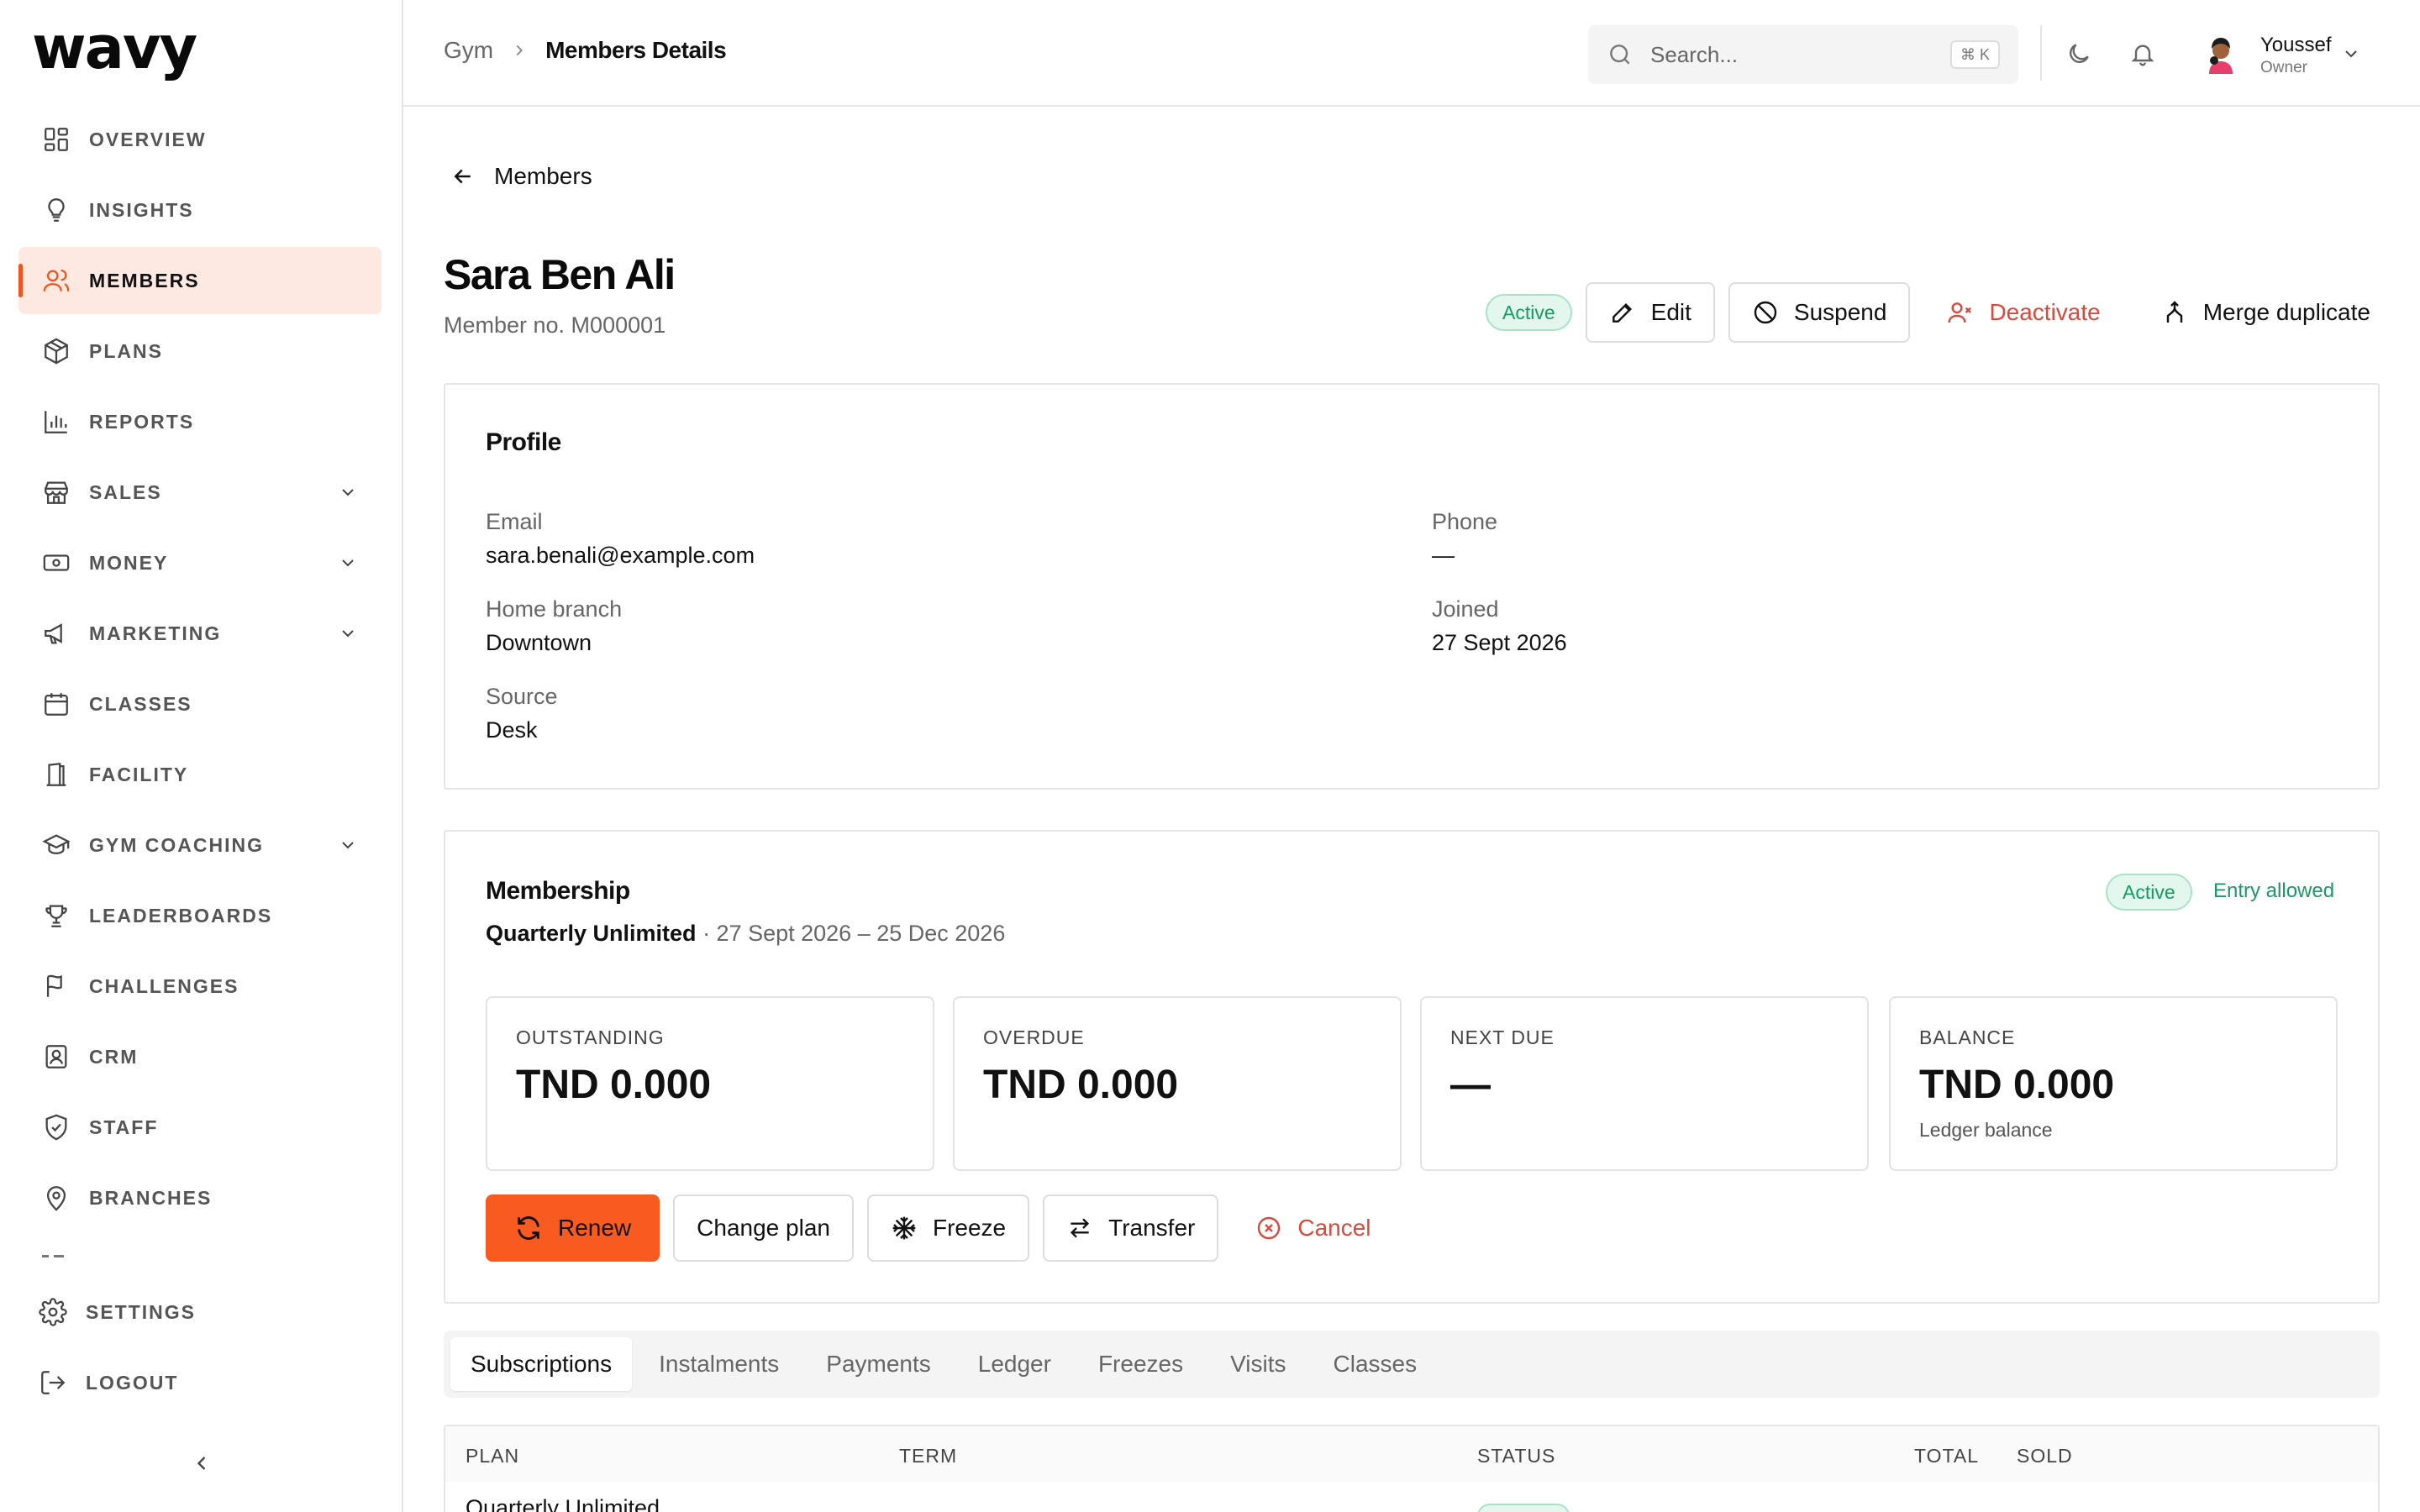 This screenshot has width=2420, height=1512. What do you see at coordinates (541, 1364) in the screenshot?
I see `tab-subscriptions: Subscriptions` at bounding box center [541, 1364].